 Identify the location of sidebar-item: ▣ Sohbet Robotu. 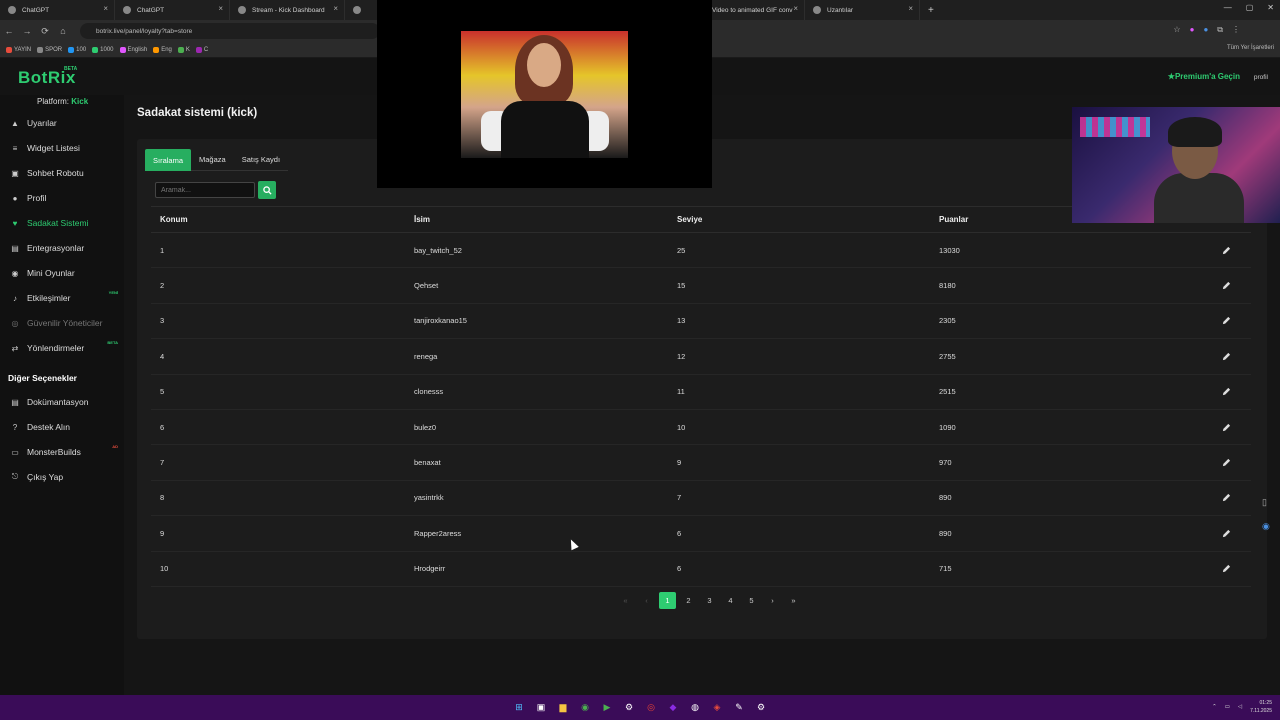
(67, 173).